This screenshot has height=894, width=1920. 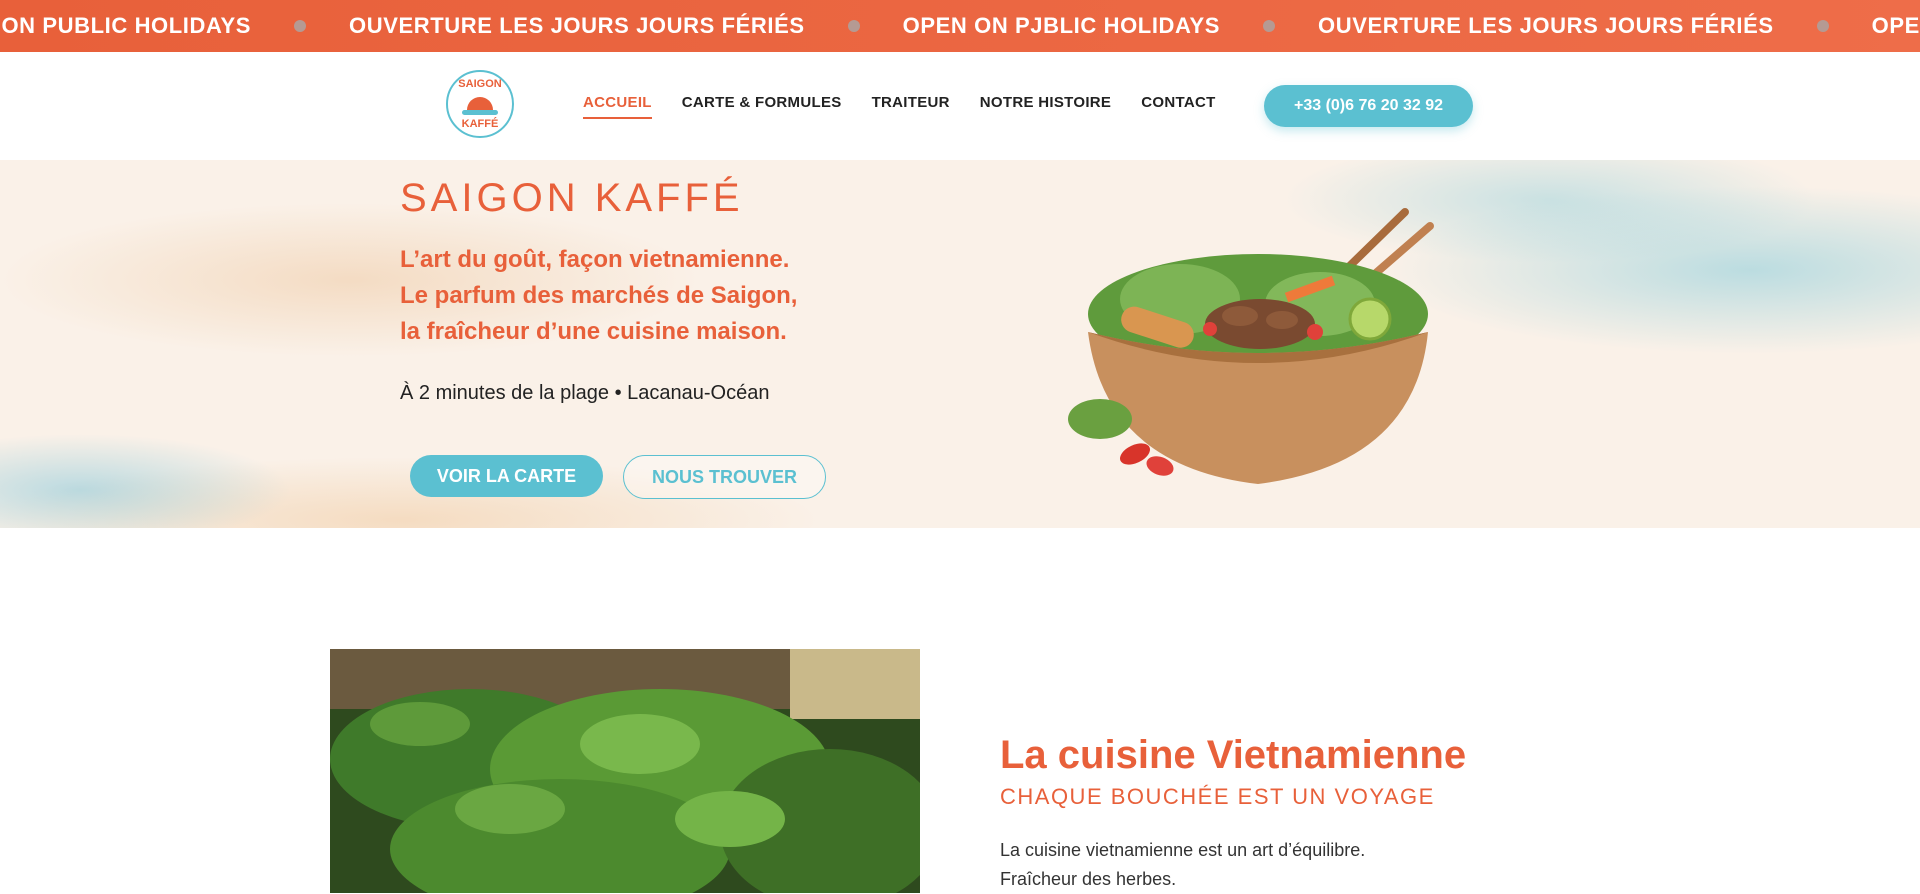 I want to click on nav-item-notre-histoire: NOTRE HISTOIRE, so click(x=1045, y=106).